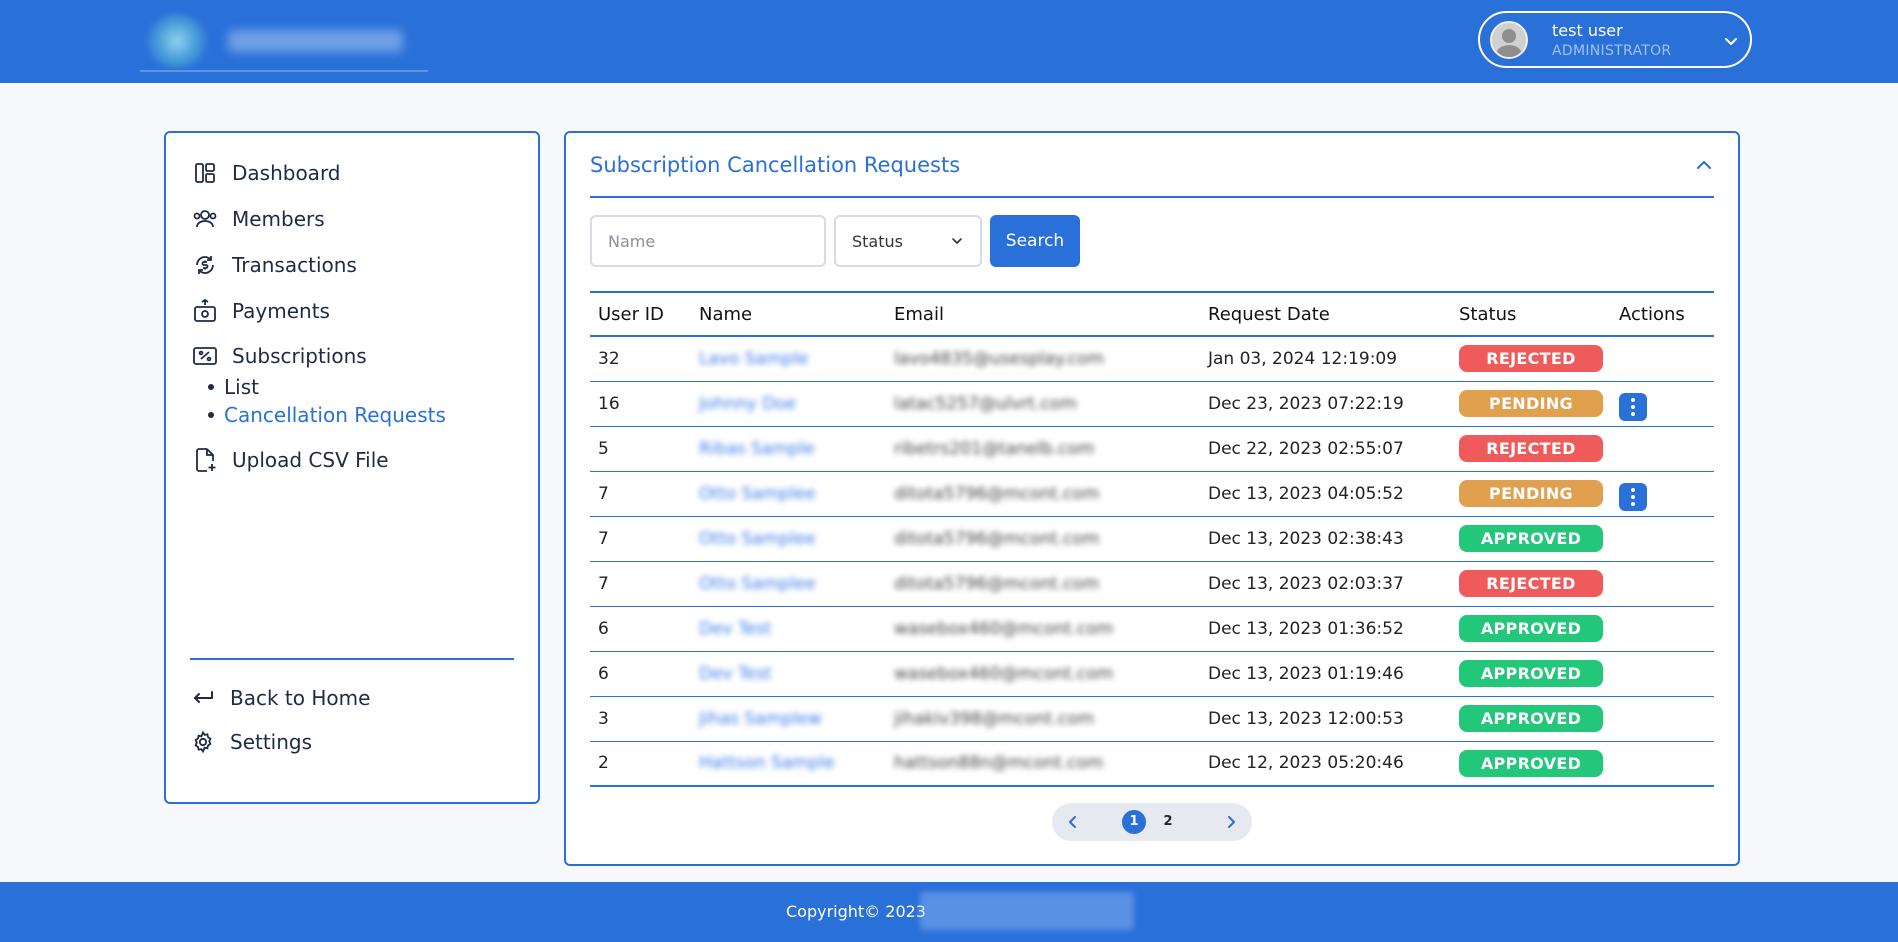 The width and height of the screenshot is (1898, 942). What do you see at coordinates (1325, 314) in the screenshot?
I see `column-header-request-date: Request Date` at bounding box center [1325, 314].